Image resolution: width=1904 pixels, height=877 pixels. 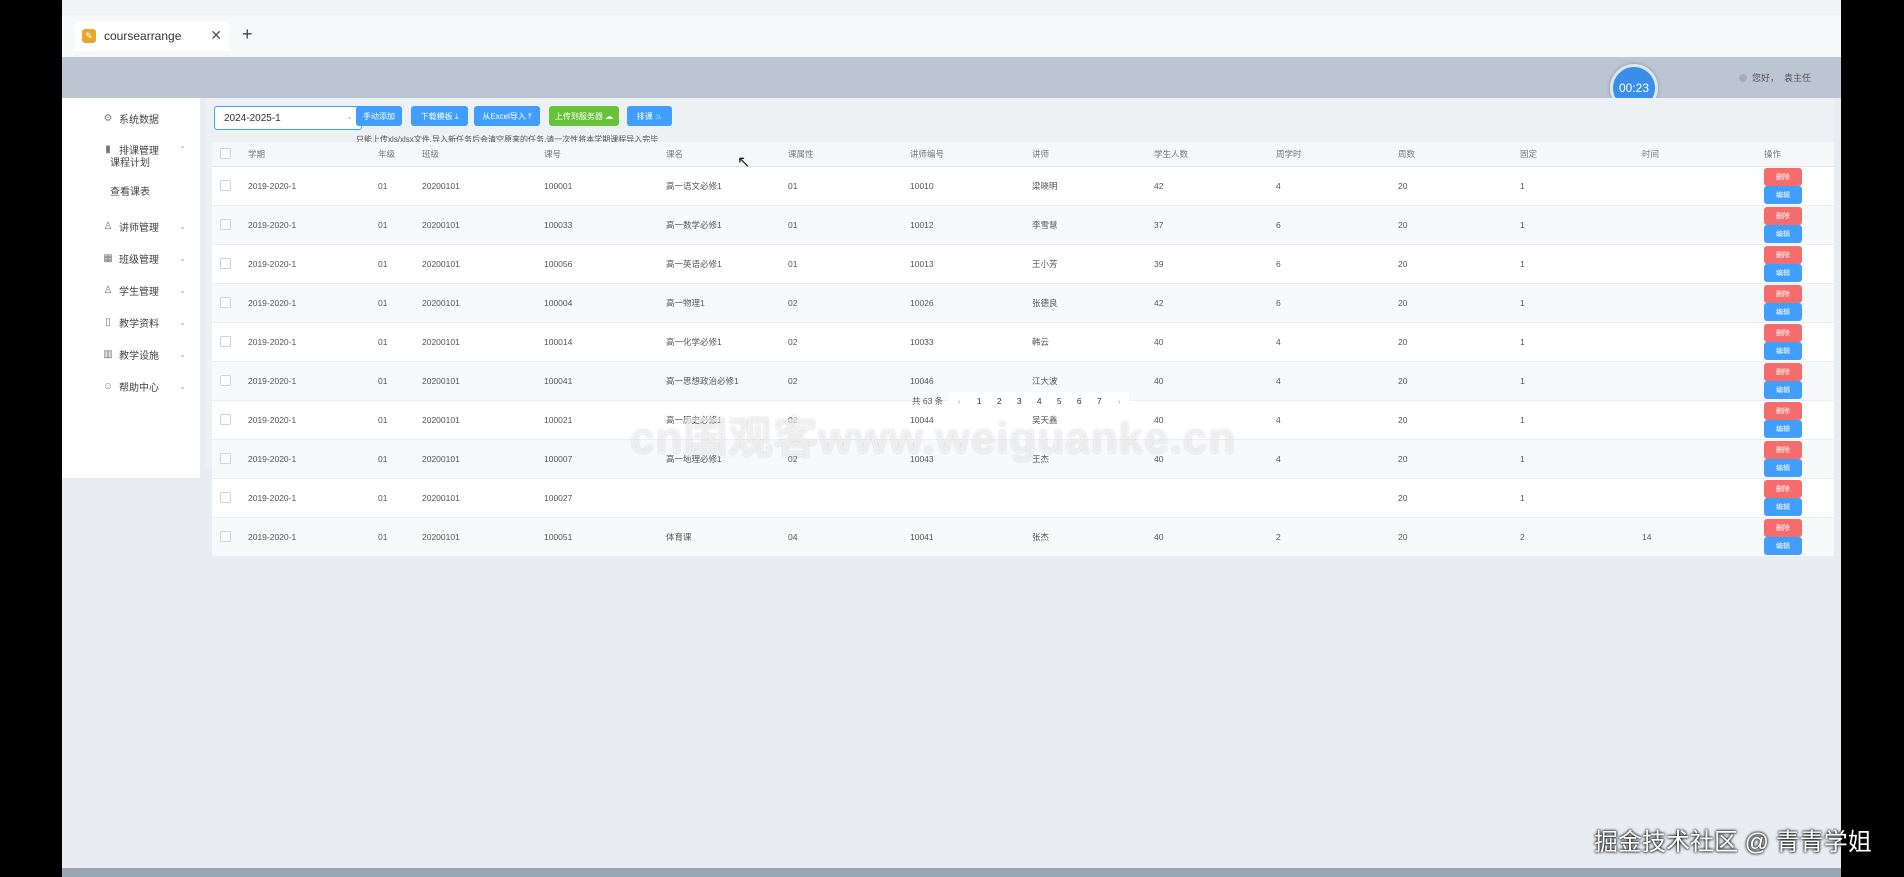 What do you see at coordinates (726, 342) in the screenshot?
I see `table-cell: 高一化学必修1` at bounding box center [726, 342].